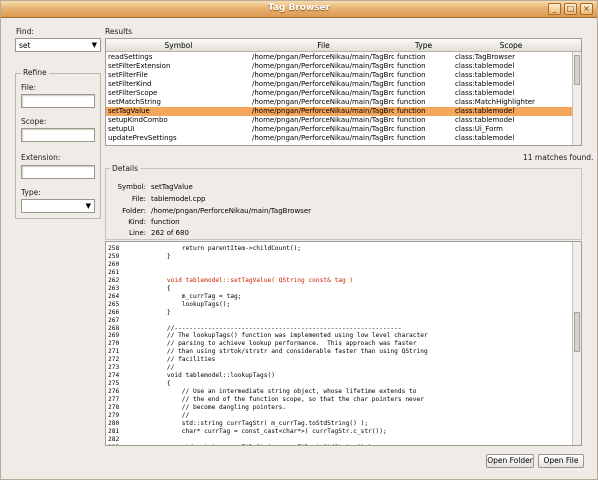 Image resolution: width=598 pixels, height=480 pixels. Describe the element at coordinates (114, 368) in the screenshot. I see `line-number: 273` at that location.